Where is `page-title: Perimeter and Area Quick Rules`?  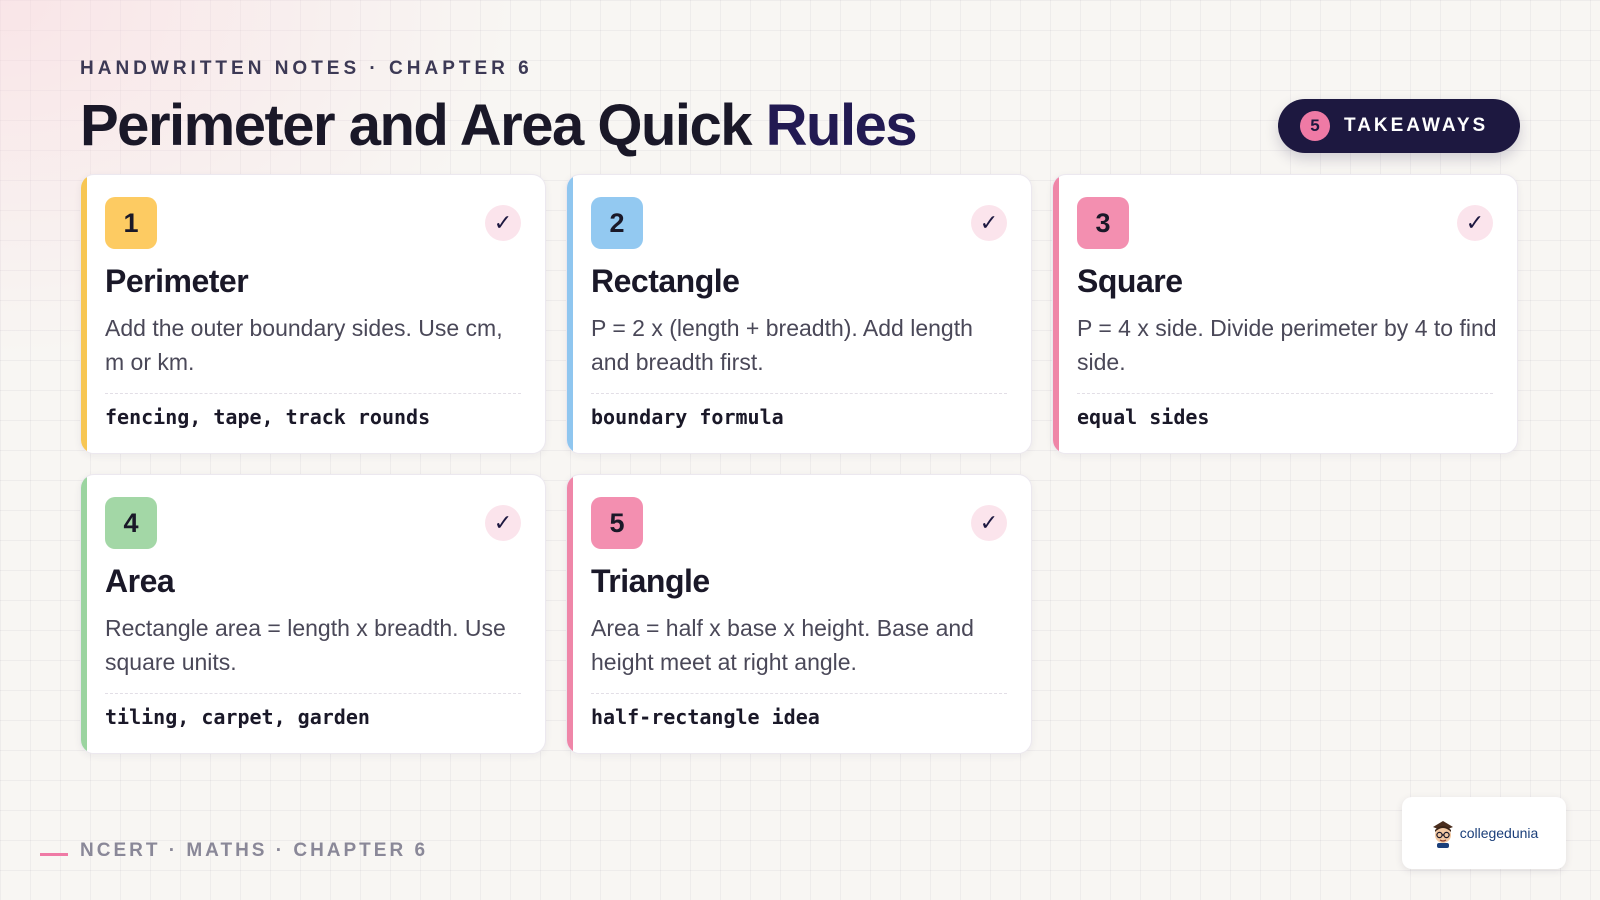 page-title: Perimeter and Area Quick Rules is located at coordinates (499, 125).